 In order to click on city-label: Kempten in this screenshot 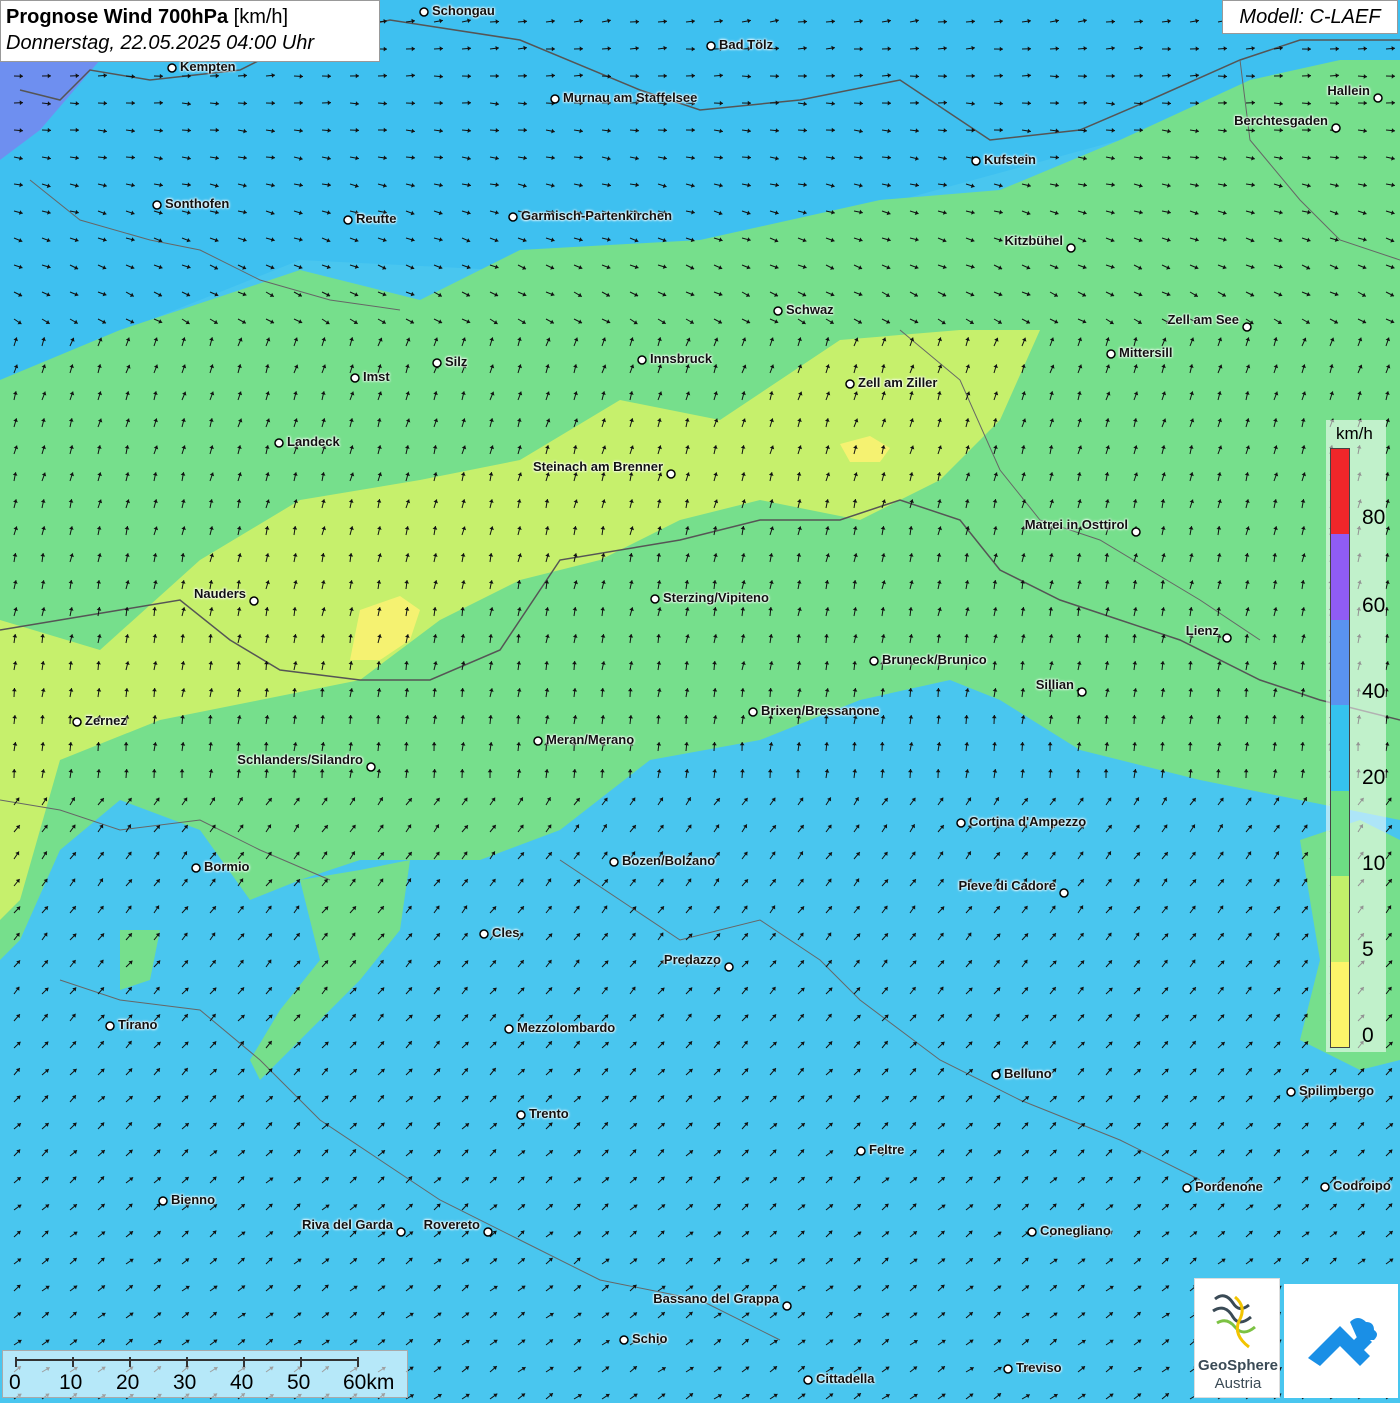, I will do `click(208, 66)`.